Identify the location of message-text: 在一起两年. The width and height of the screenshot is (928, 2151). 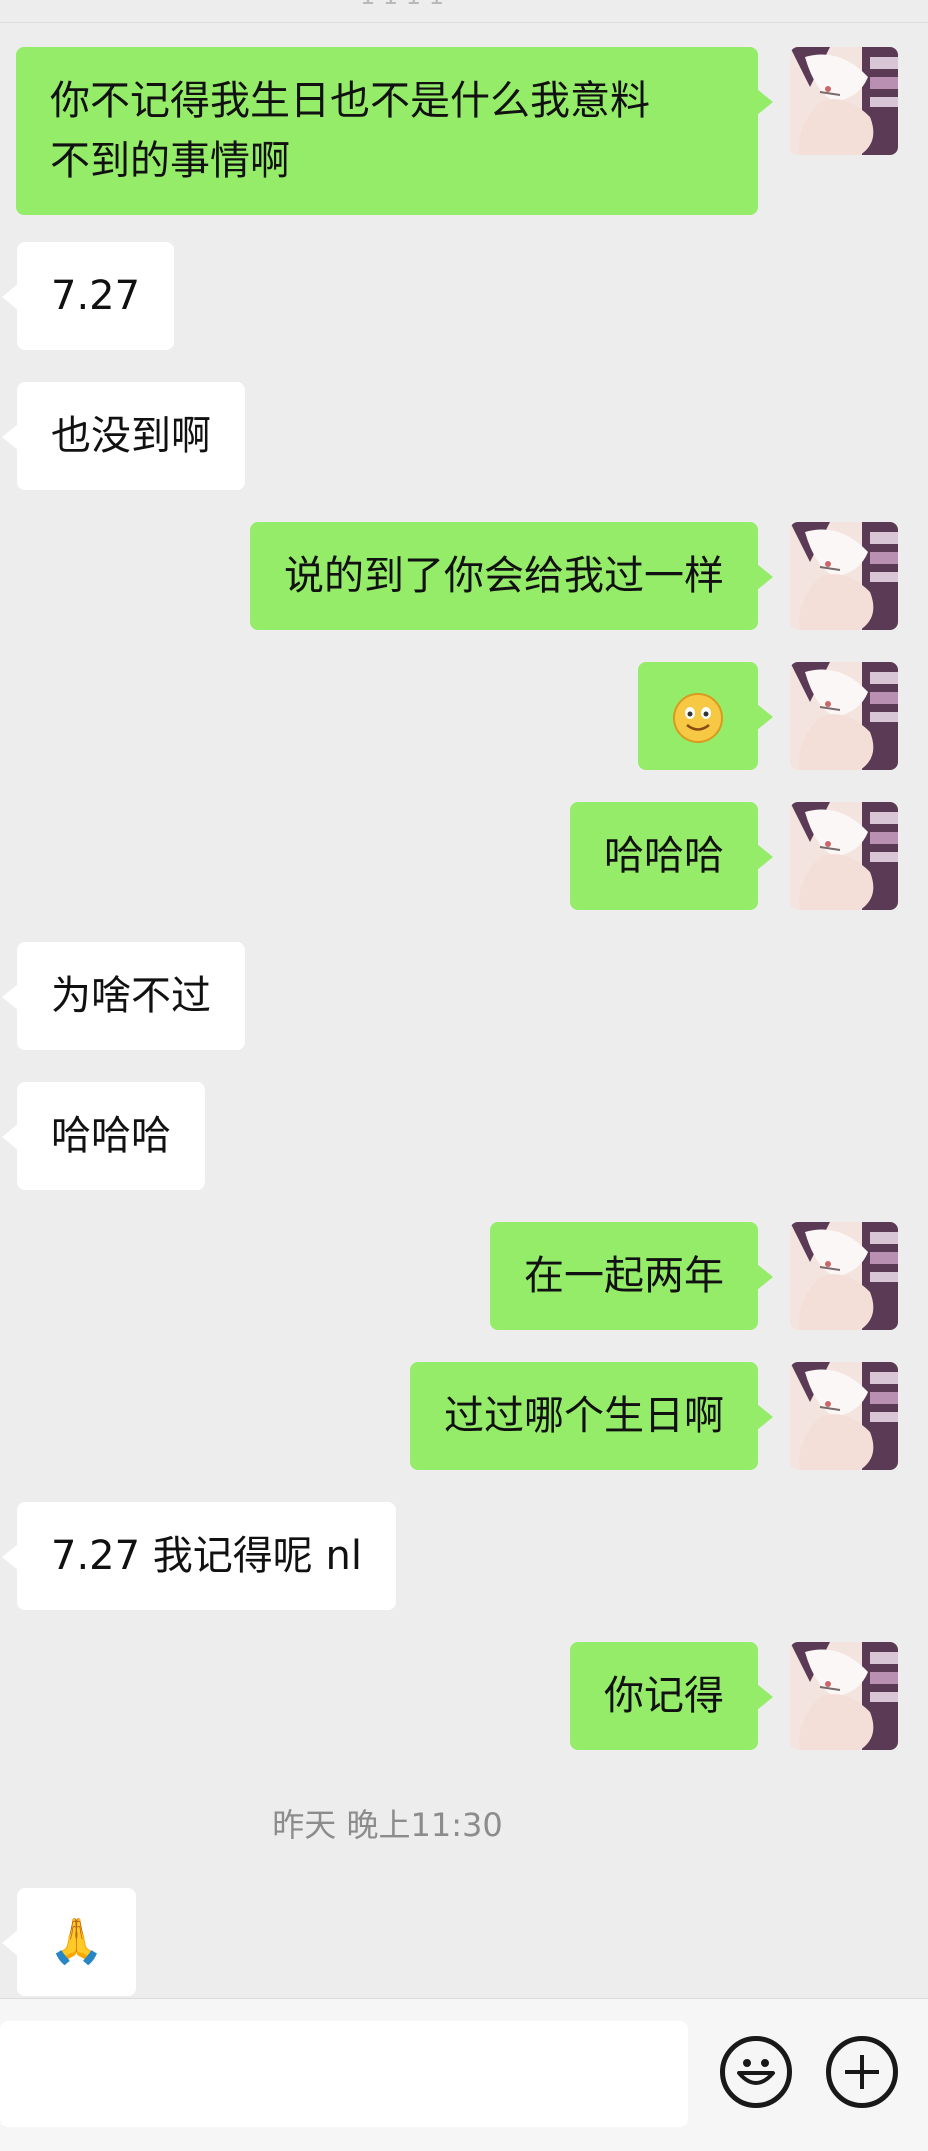
(624, 1276).